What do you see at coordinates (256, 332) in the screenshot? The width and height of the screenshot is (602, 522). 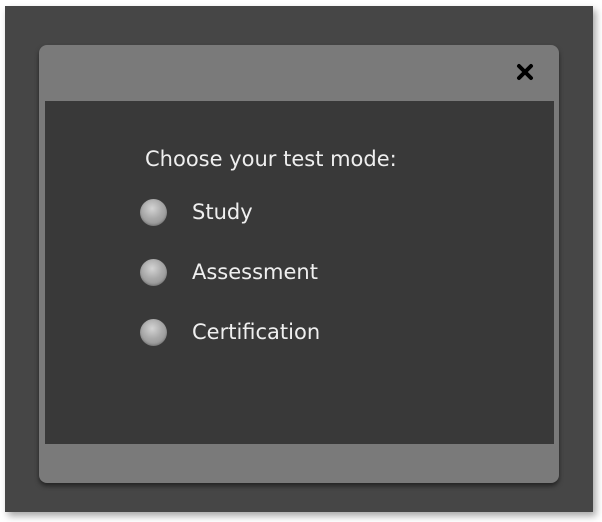 I see `option-label-certification: Certification` at bounding box center [256, 332].